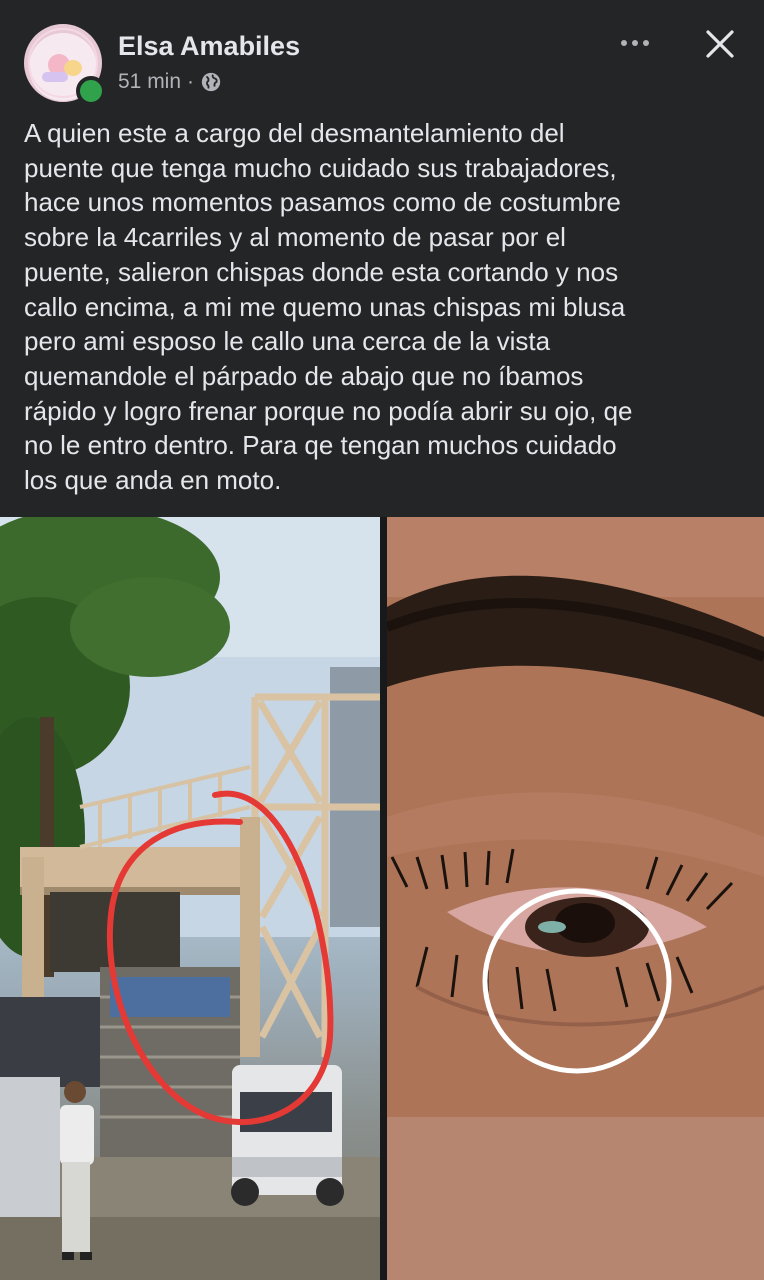 Image resolution: width=764 pixels, height=1280 pixels. What do you see at coordinates (209, 46) in the screenshot?
I see `author-name: Elsa Amabiles` at bounding box center [209, 46].